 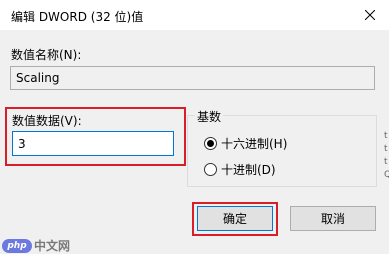 I want to click on radio-hex-label: 十六进制(H), so click(x=254, y=144).